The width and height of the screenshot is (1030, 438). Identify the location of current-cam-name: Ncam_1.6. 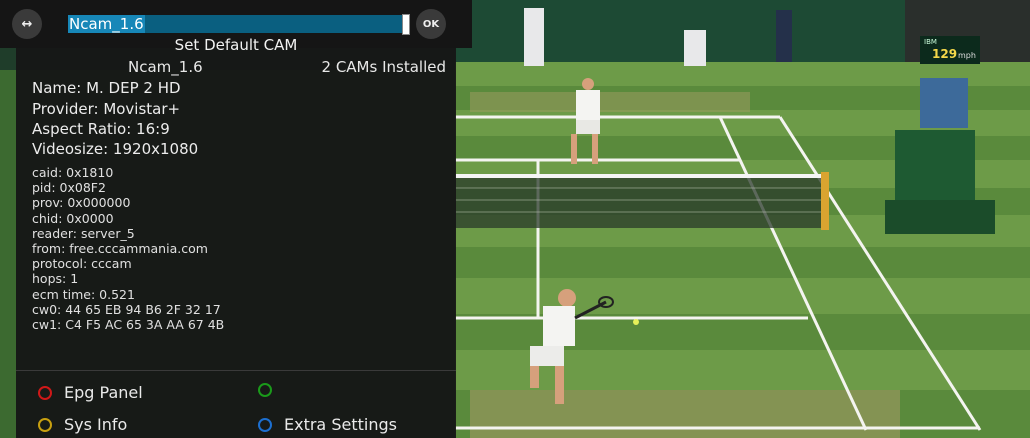
(165, 67).